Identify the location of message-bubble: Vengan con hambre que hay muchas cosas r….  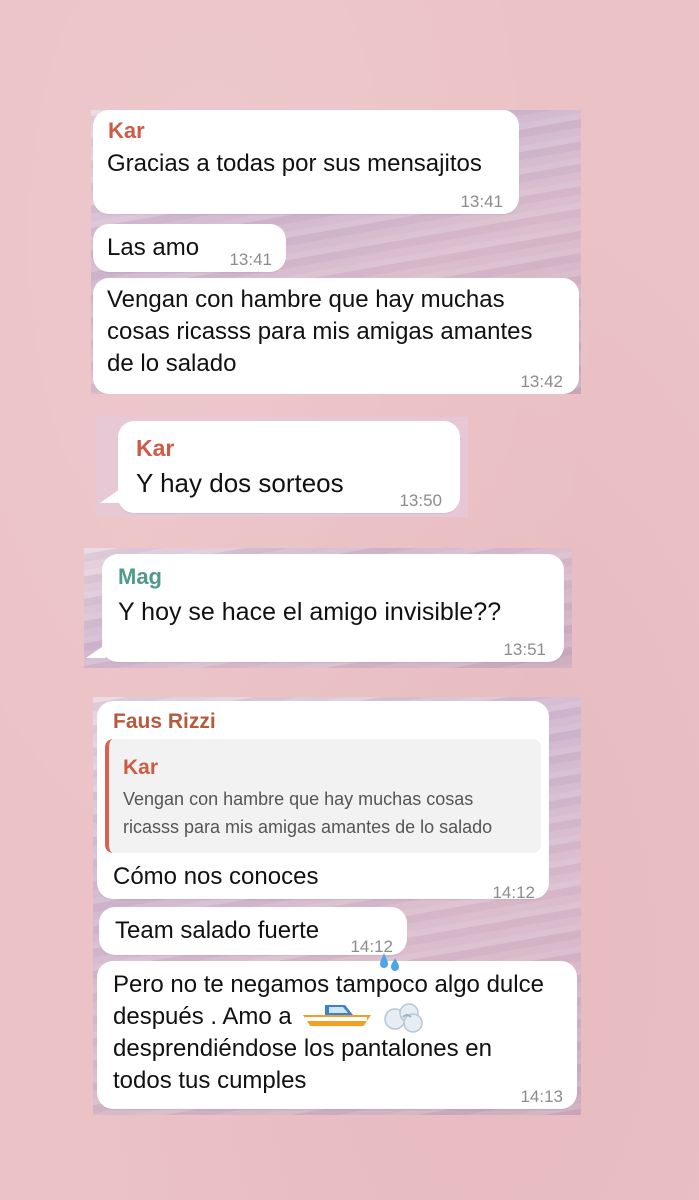
(336, 336).